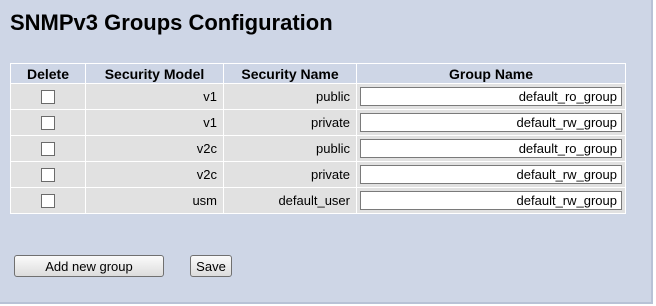 The height and width of the screenshot is (306, 656). Describe the element at coordinates (154, 200) in the screenshot. I see `security-model-cell: usm` at that location.